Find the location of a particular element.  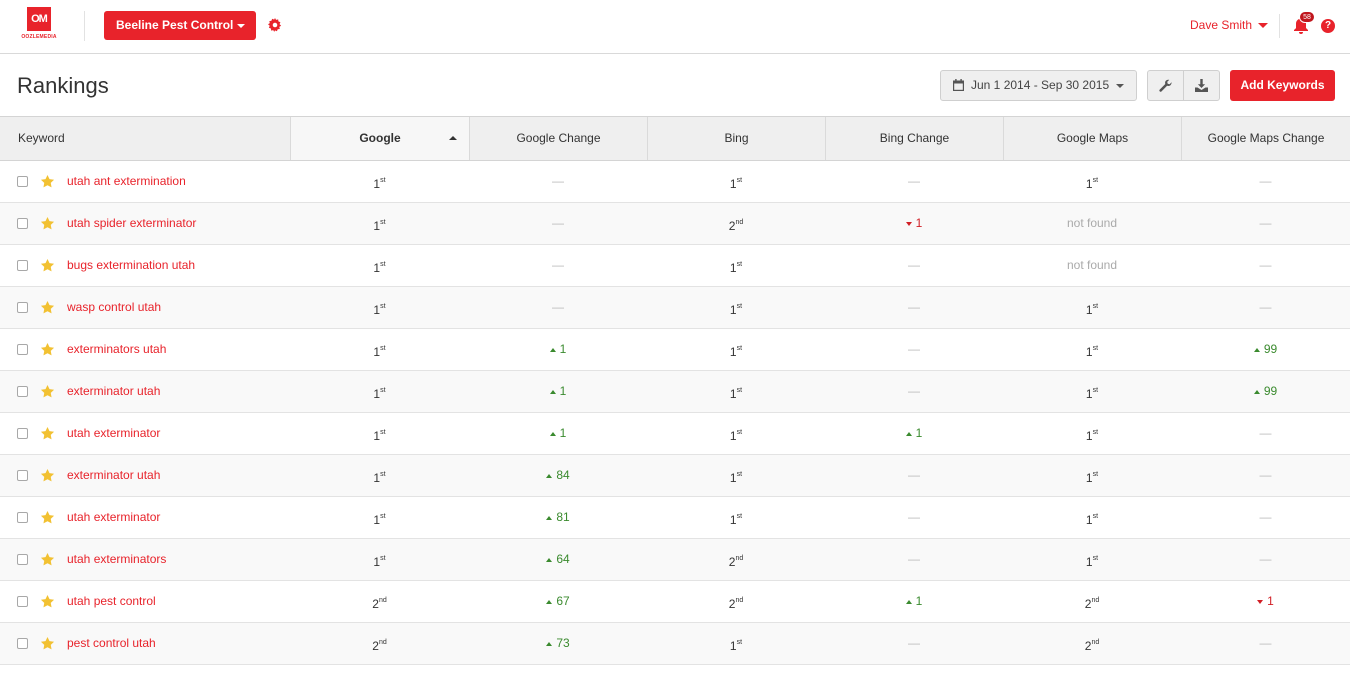

google-change-cell: 1 is located at coordinates (558, 349).